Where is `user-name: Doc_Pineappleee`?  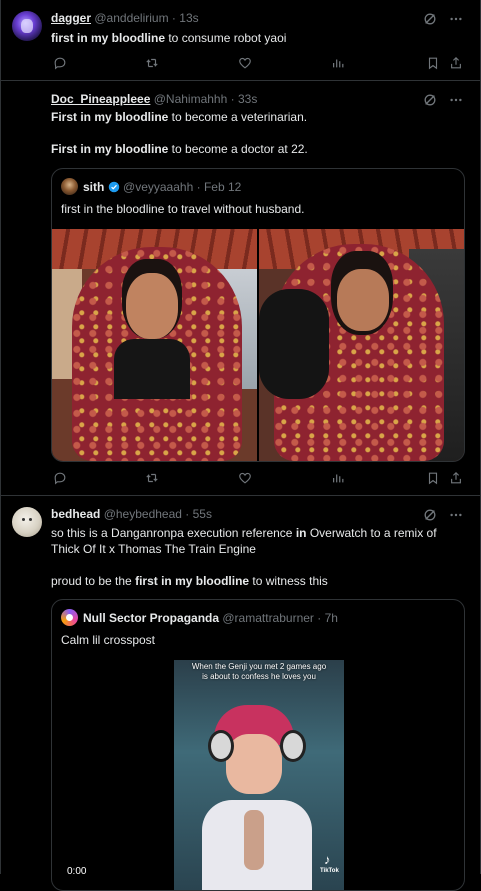
user-name: Doc_Pineappleee is located at coordinates (100, 99).